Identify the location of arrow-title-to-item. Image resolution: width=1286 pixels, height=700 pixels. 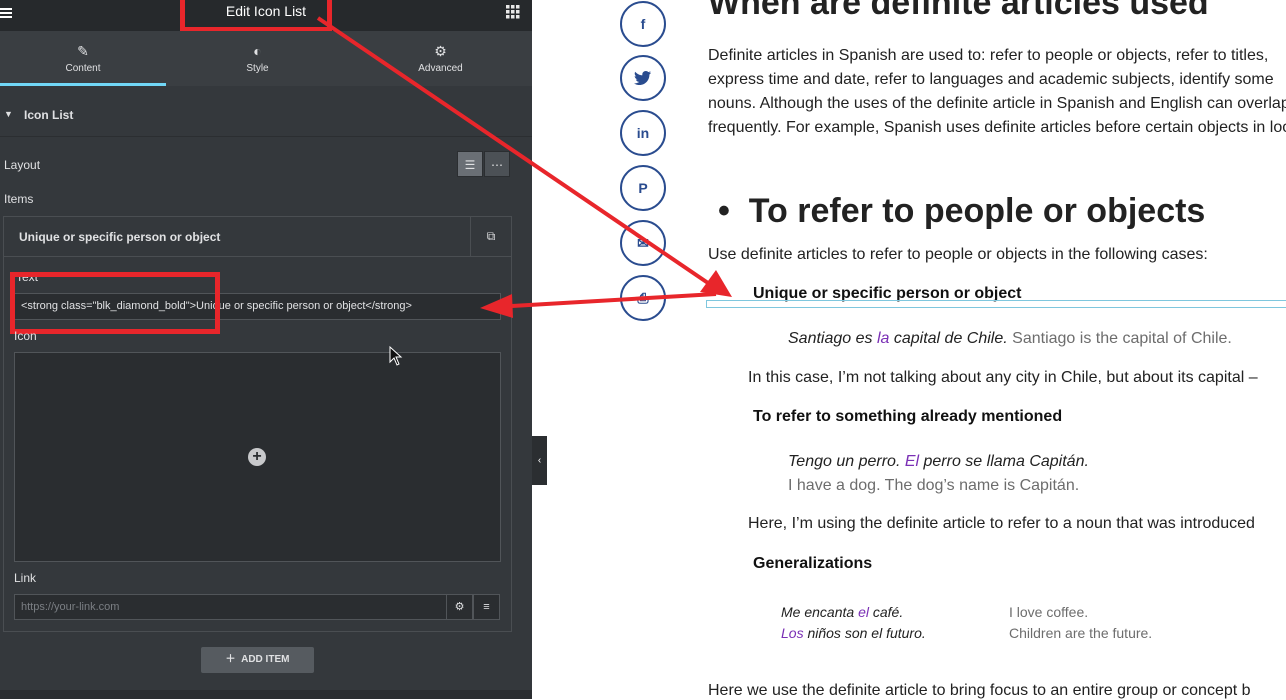
(524, 156).